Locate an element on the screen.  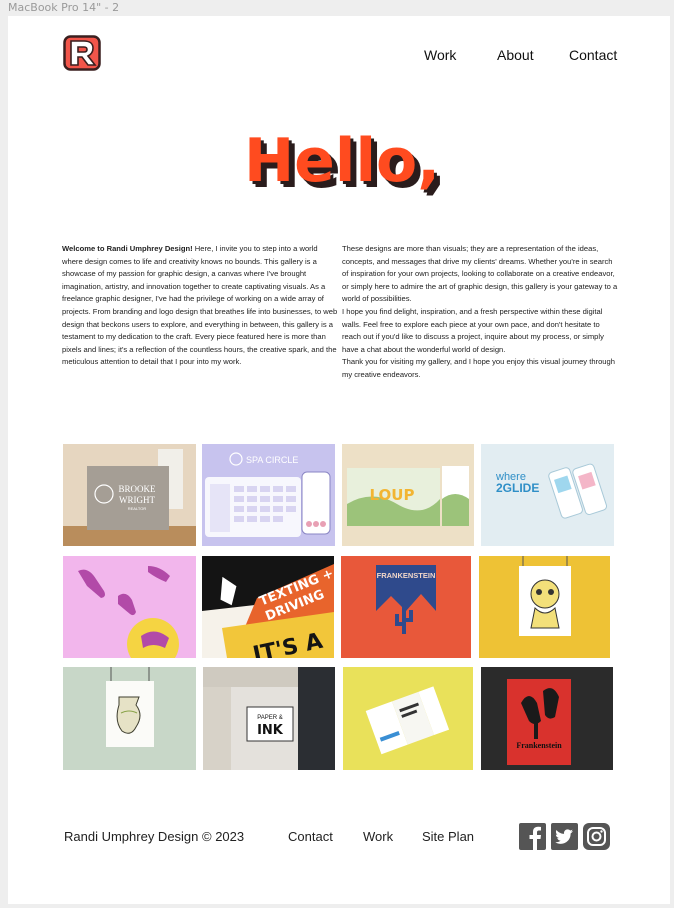
artboard-label: MacBook Pro 14" - 2 is located at coordinates (64, 7).